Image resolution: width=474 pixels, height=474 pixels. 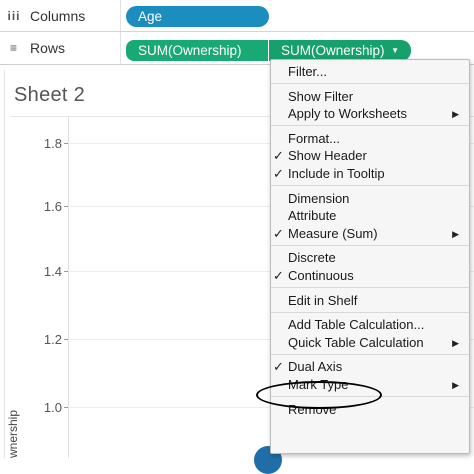 I want to click on menu-item-discrete: Discrete, so click(x=370, y=258).